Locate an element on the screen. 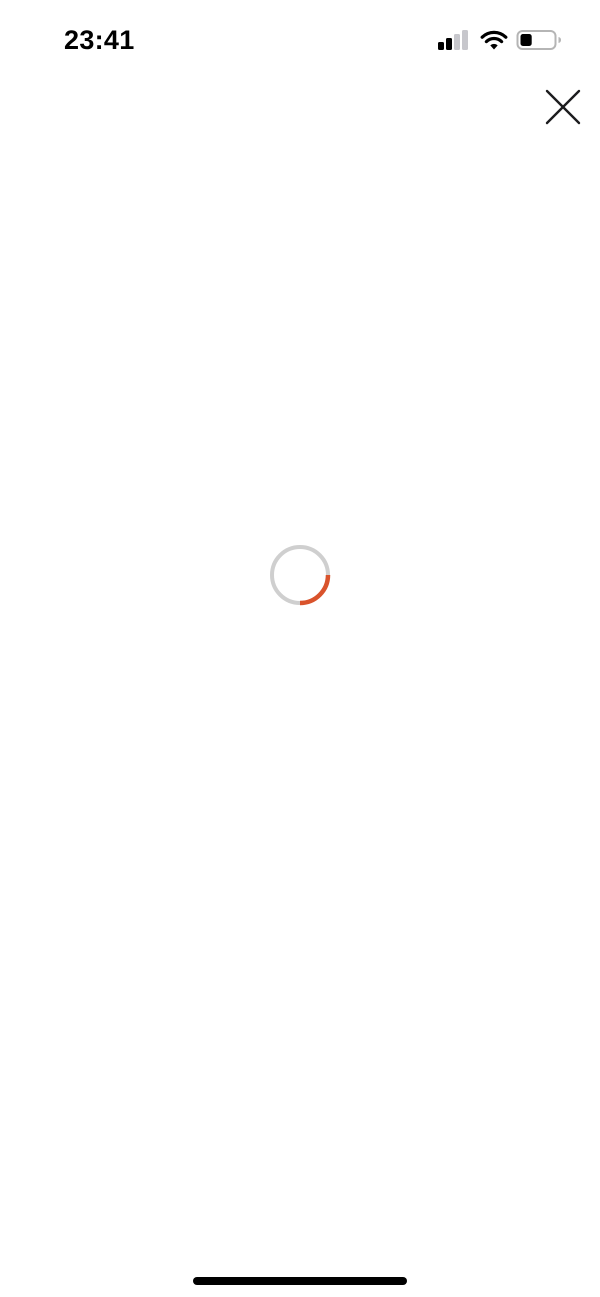 This screenshot has width=600, height=1297. close-icon is located at coordinates (563, 107).